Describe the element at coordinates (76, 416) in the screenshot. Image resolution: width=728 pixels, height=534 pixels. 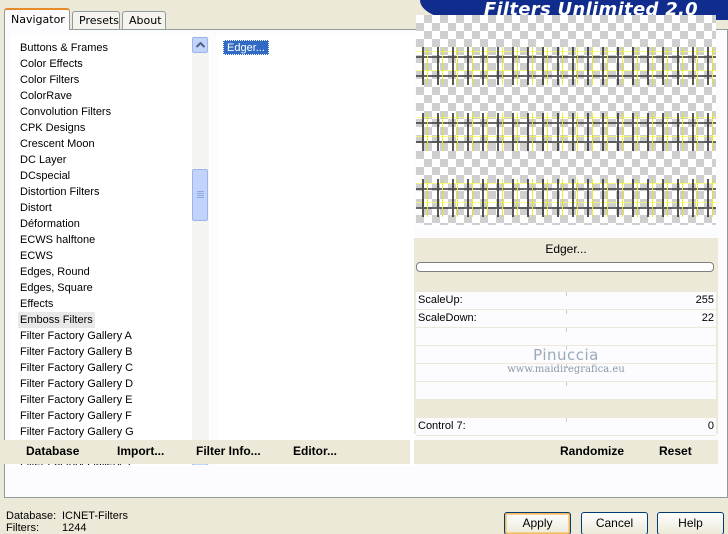
I see `category-item: Filter Factory Gallery F` at that location.